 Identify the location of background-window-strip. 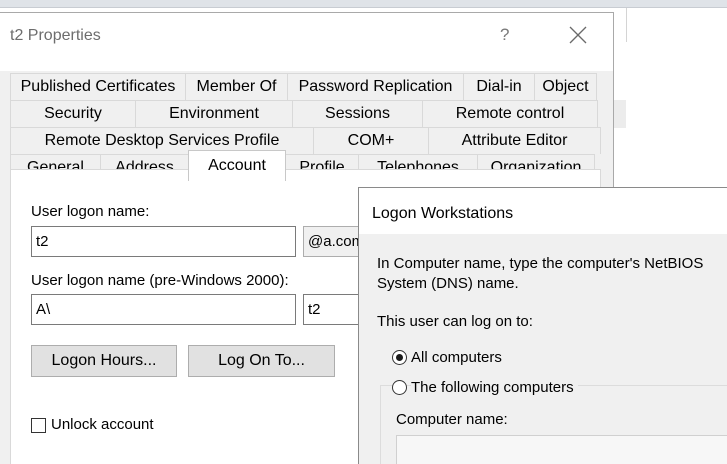
(363, 4).